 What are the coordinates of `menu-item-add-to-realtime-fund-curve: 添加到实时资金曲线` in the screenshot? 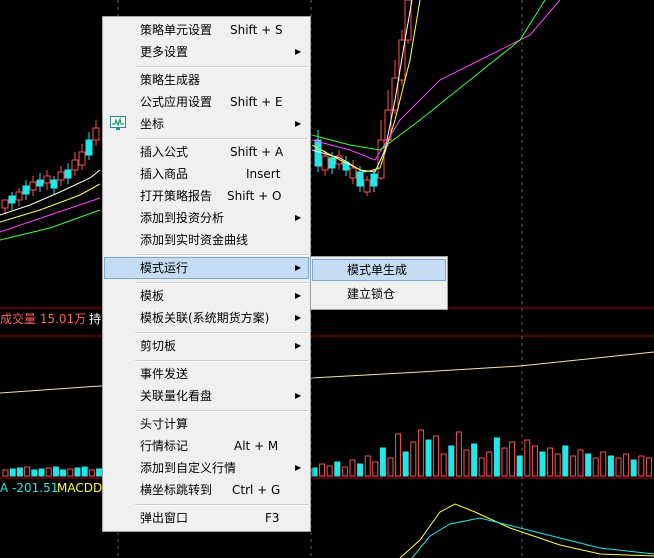 It's located at (206, 240).